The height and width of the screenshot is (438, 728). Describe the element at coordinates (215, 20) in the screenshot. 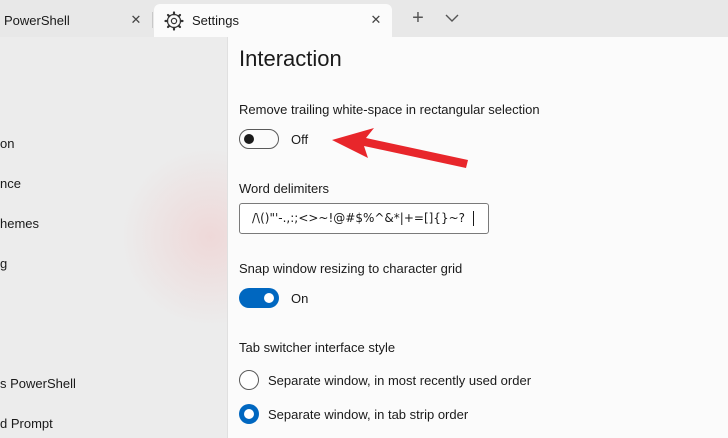

I see `tab-label: Settings` at that location.